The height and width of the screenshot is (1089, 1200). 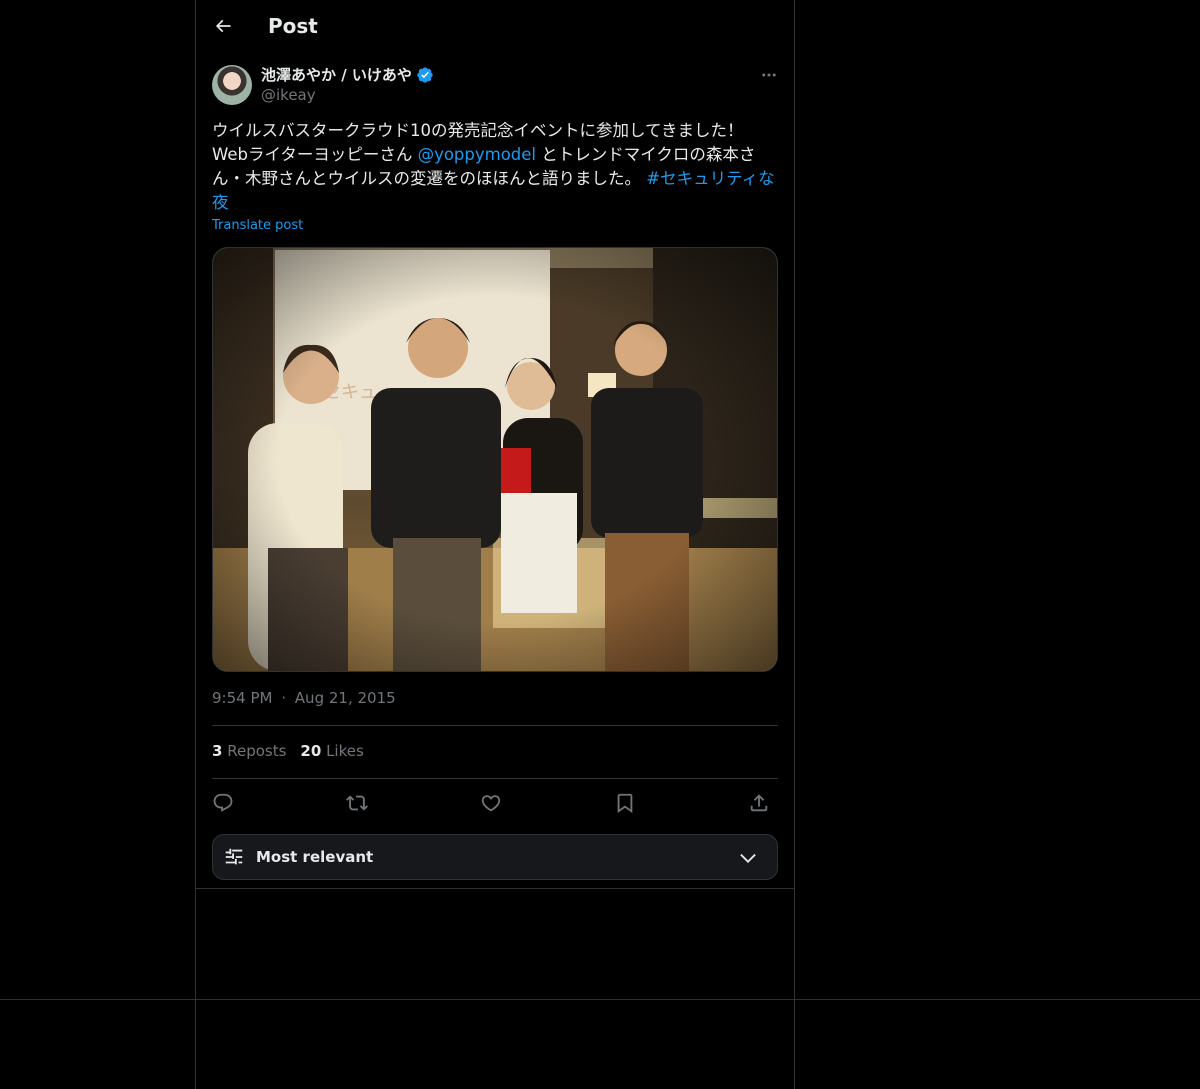 What do you see at coordinates (425, 74) in the screenshot?
I see `verified-badge-icon` at bounding box center [425, 74].